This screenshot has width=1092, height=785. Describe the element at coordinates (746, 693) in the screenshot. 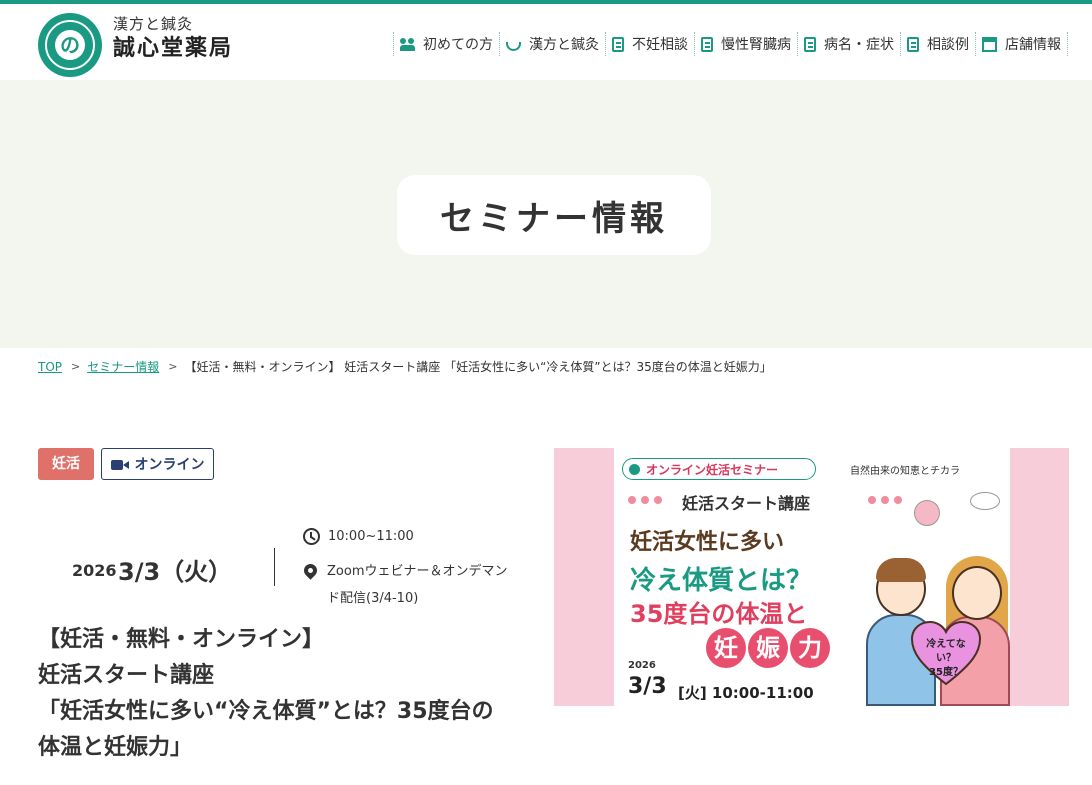

I see `banner-time: [火] 10:00-11:00` at that location.